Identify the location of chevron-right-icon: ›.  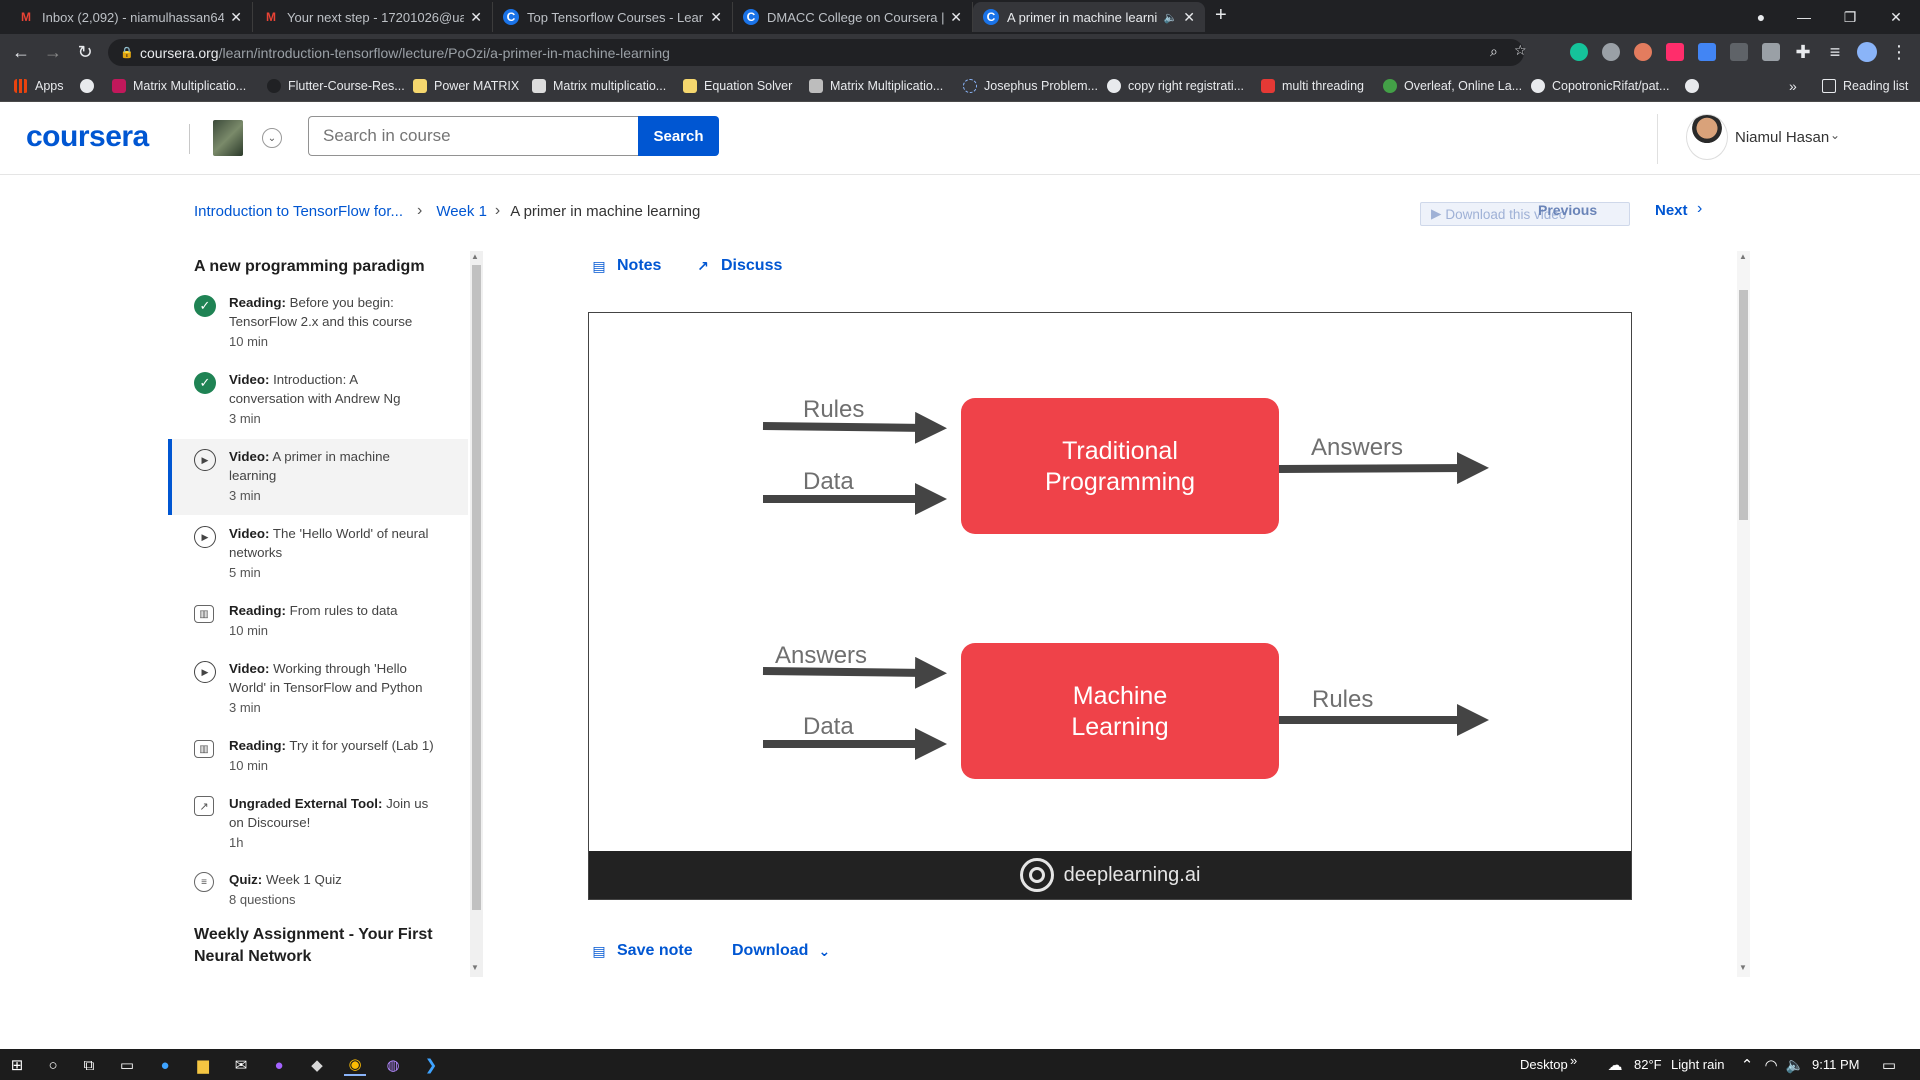
(1699, 209).